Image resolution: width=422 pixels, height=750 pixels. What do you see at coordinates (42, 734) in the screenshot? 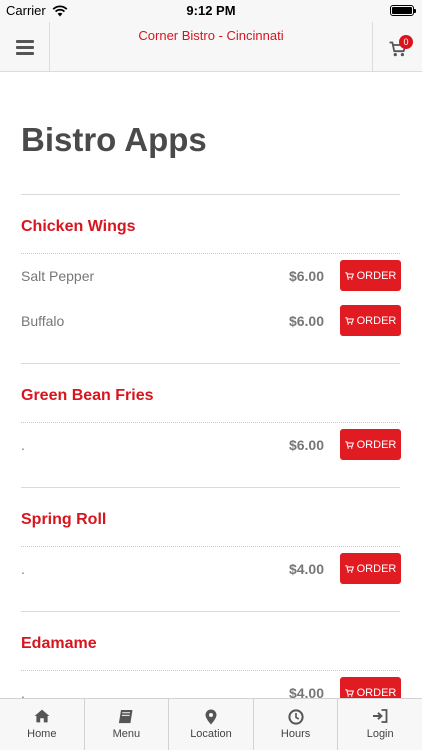
I see `tab-label: Home` at bounding box center [42, 734].